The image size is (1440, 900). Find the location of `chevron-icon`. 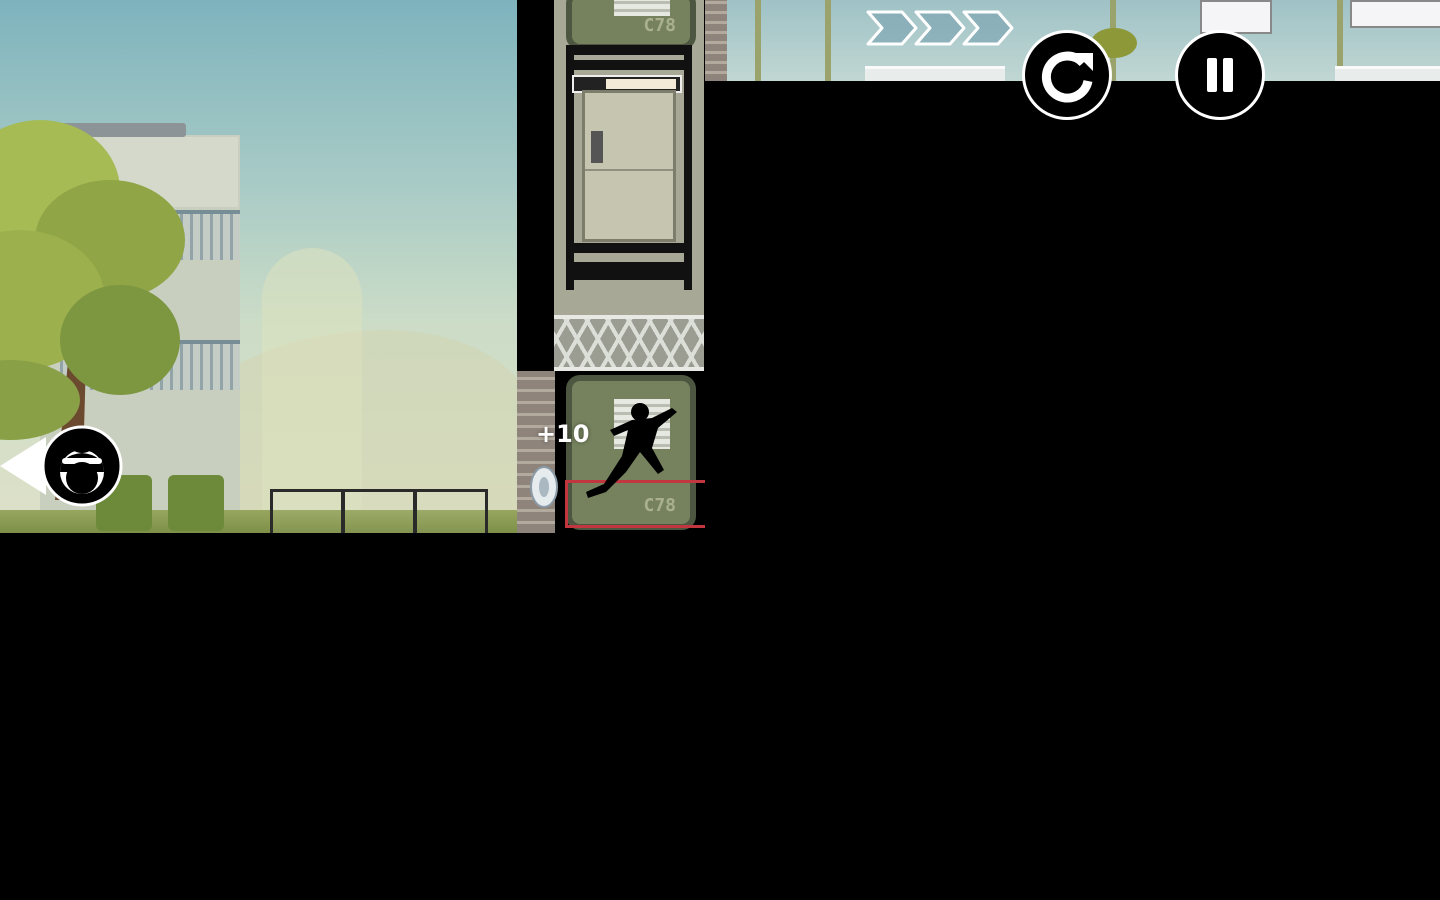

chevron-icon is located at coordinates (940, 28).